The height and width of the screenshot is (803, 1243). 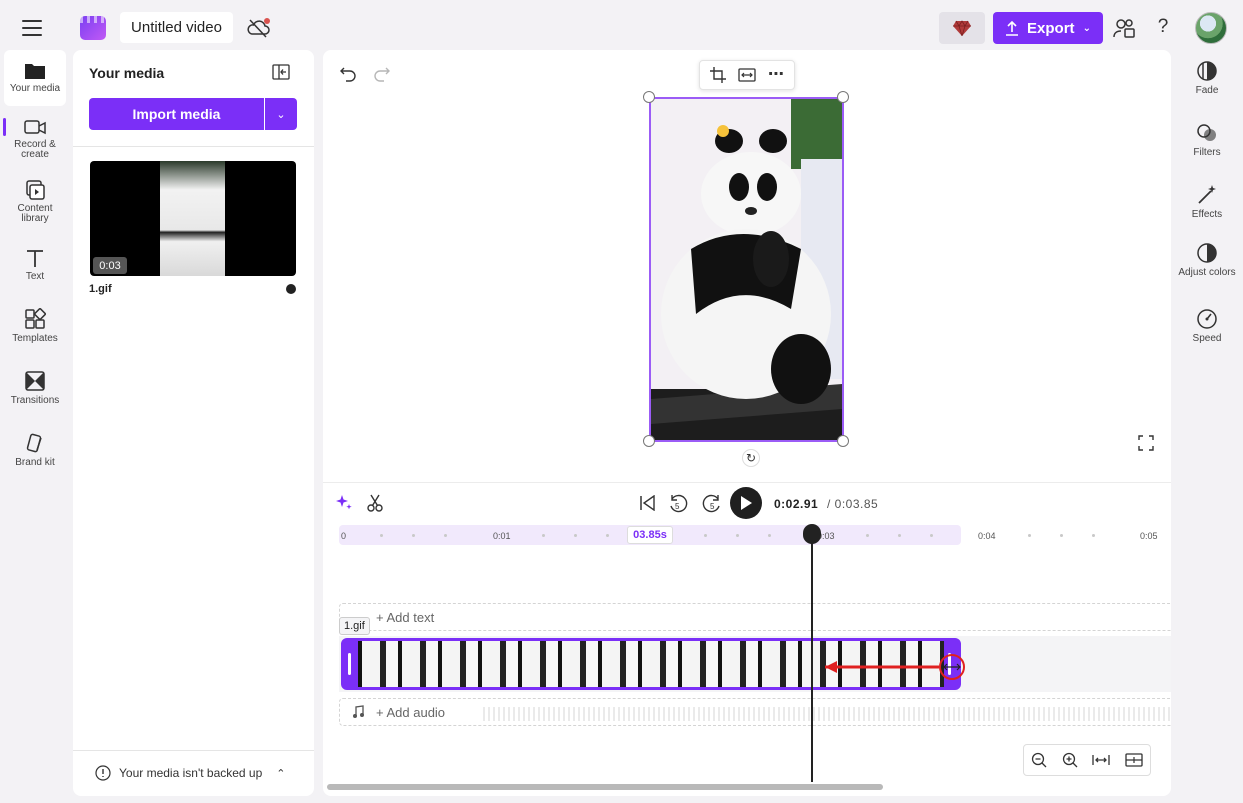 I want to click on rail-record-create: Record & create, so click(x=35, y=139).